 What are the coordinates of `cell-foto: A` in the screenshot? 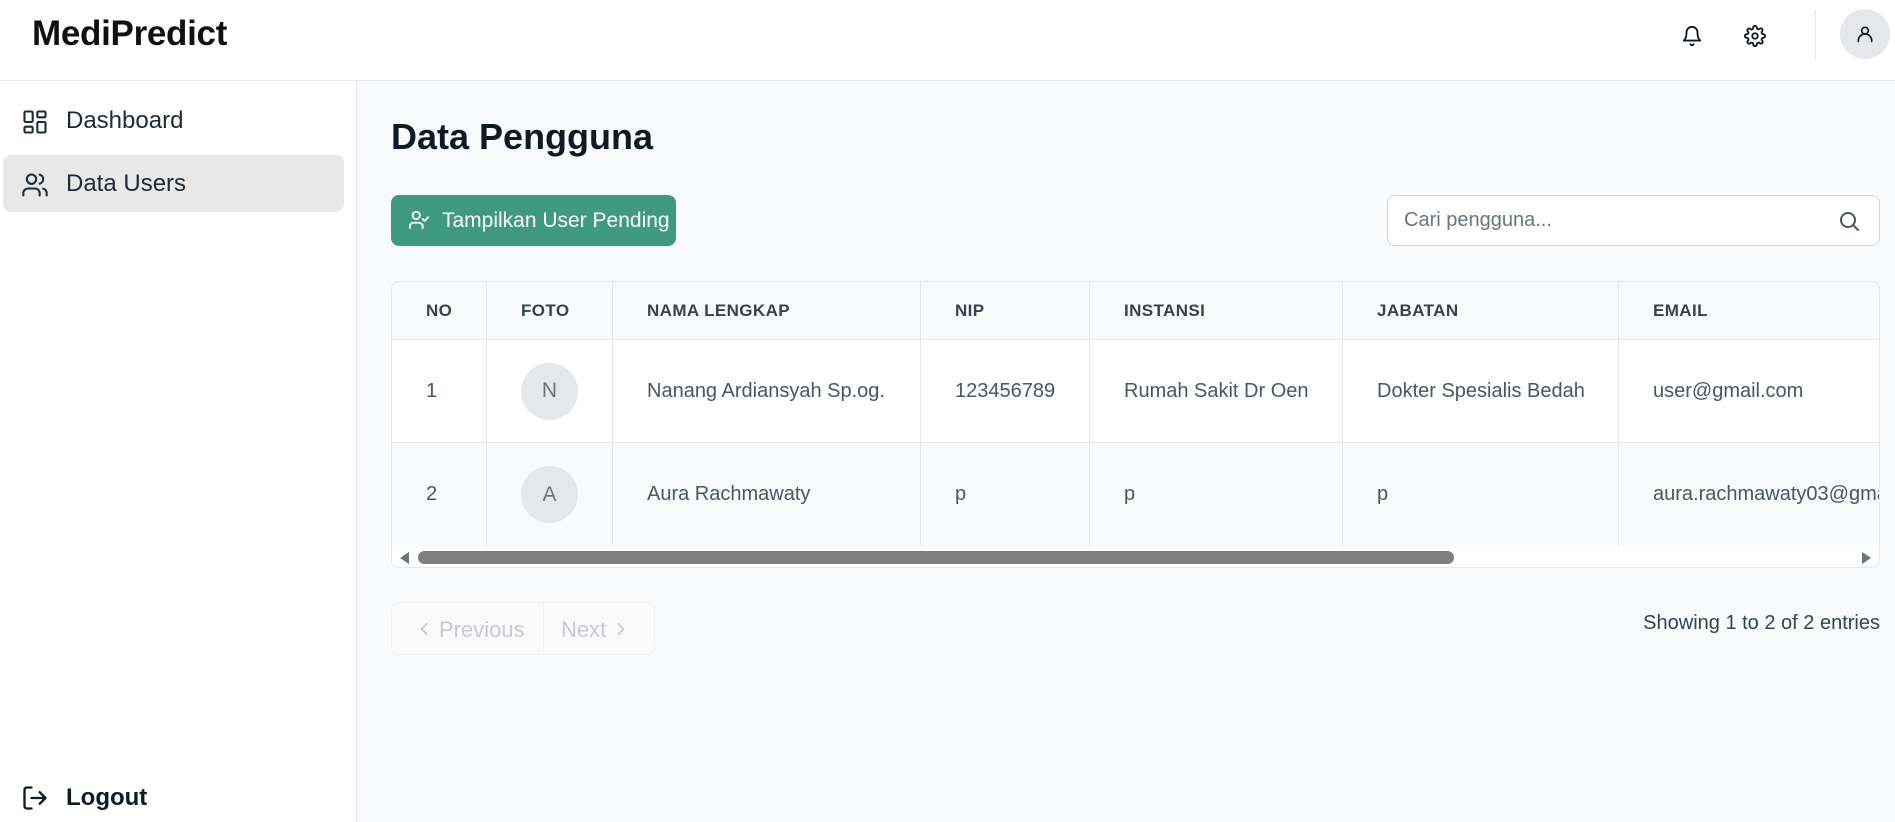 It's located at (550, 494).